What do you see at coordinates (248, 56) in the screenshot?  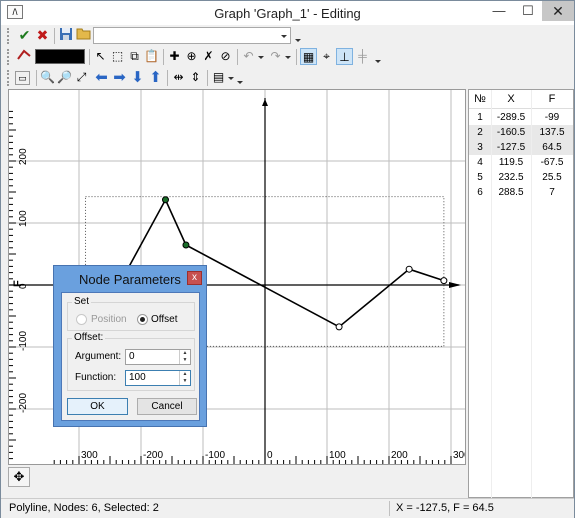 I see `undo-icon: ↶` at bounding box center [248, 56].